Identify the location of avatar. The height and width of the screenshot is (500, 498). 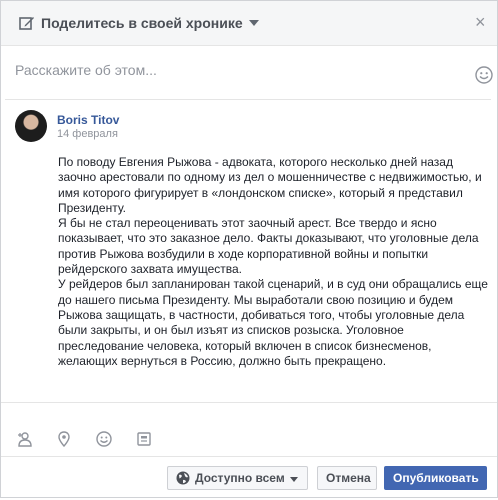
(31, 126).